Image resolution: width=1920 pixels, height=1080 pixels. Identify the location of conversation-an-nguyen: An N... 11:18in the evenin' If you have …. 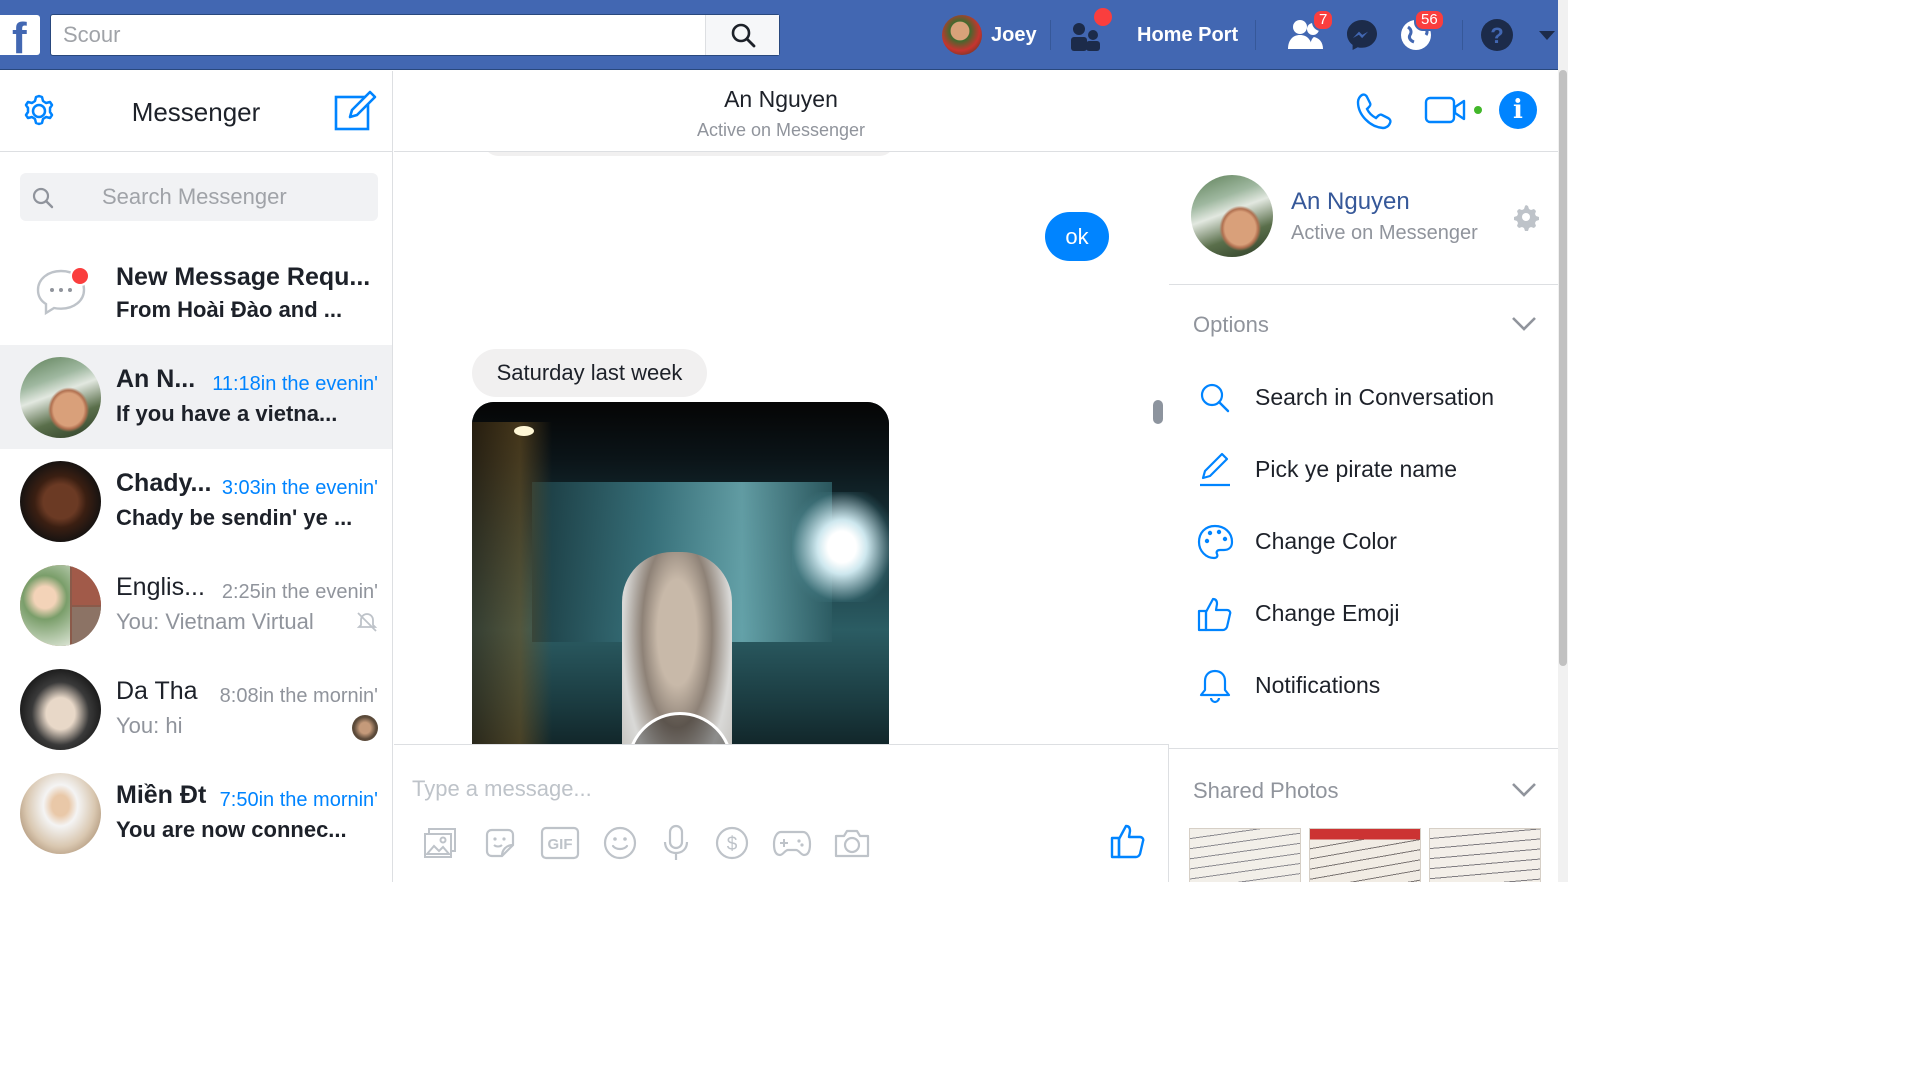
(196, 397).